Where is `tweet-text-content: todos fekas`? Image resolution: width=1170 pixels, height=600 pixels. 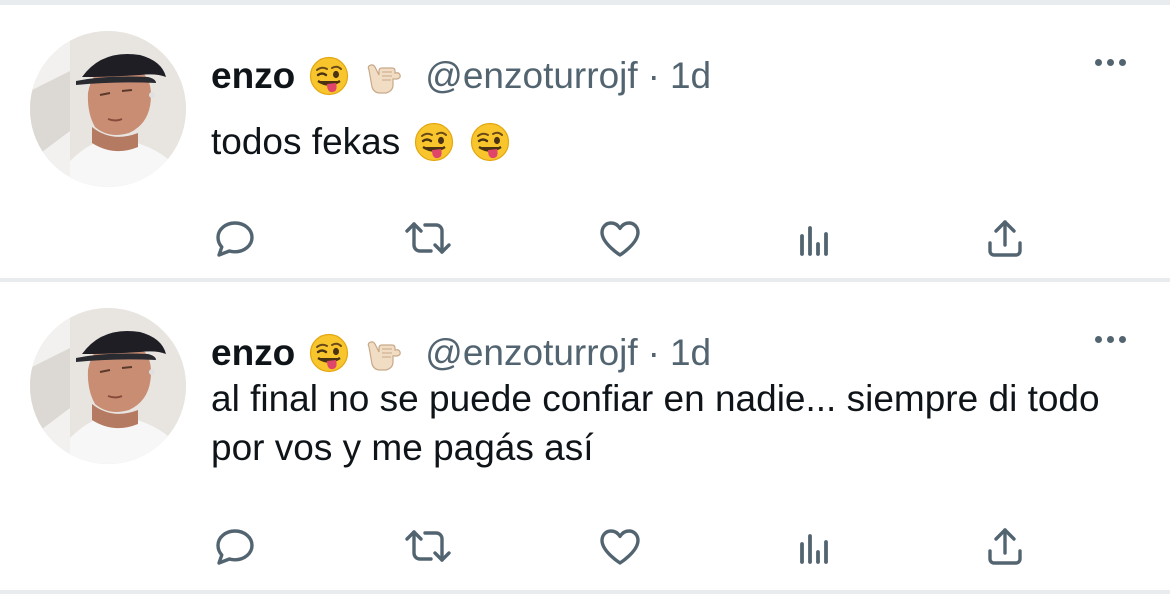 tweet-text-content: todos fekas is located at coordinates (306, 141).